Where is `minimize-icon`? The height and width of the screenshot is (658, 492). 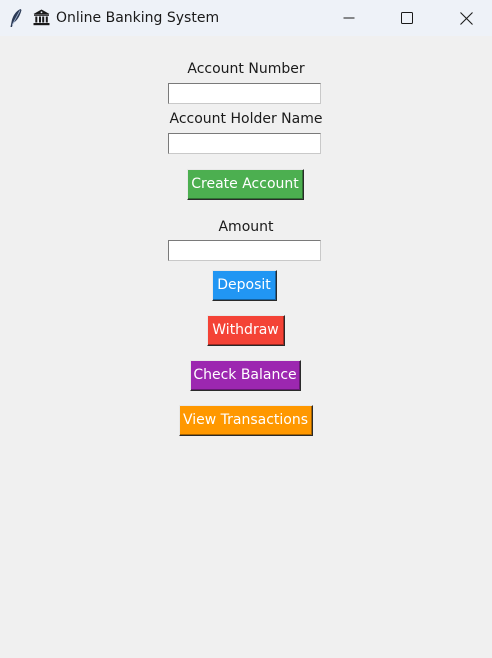 minimize-icon is located at coordinates (349, 18).